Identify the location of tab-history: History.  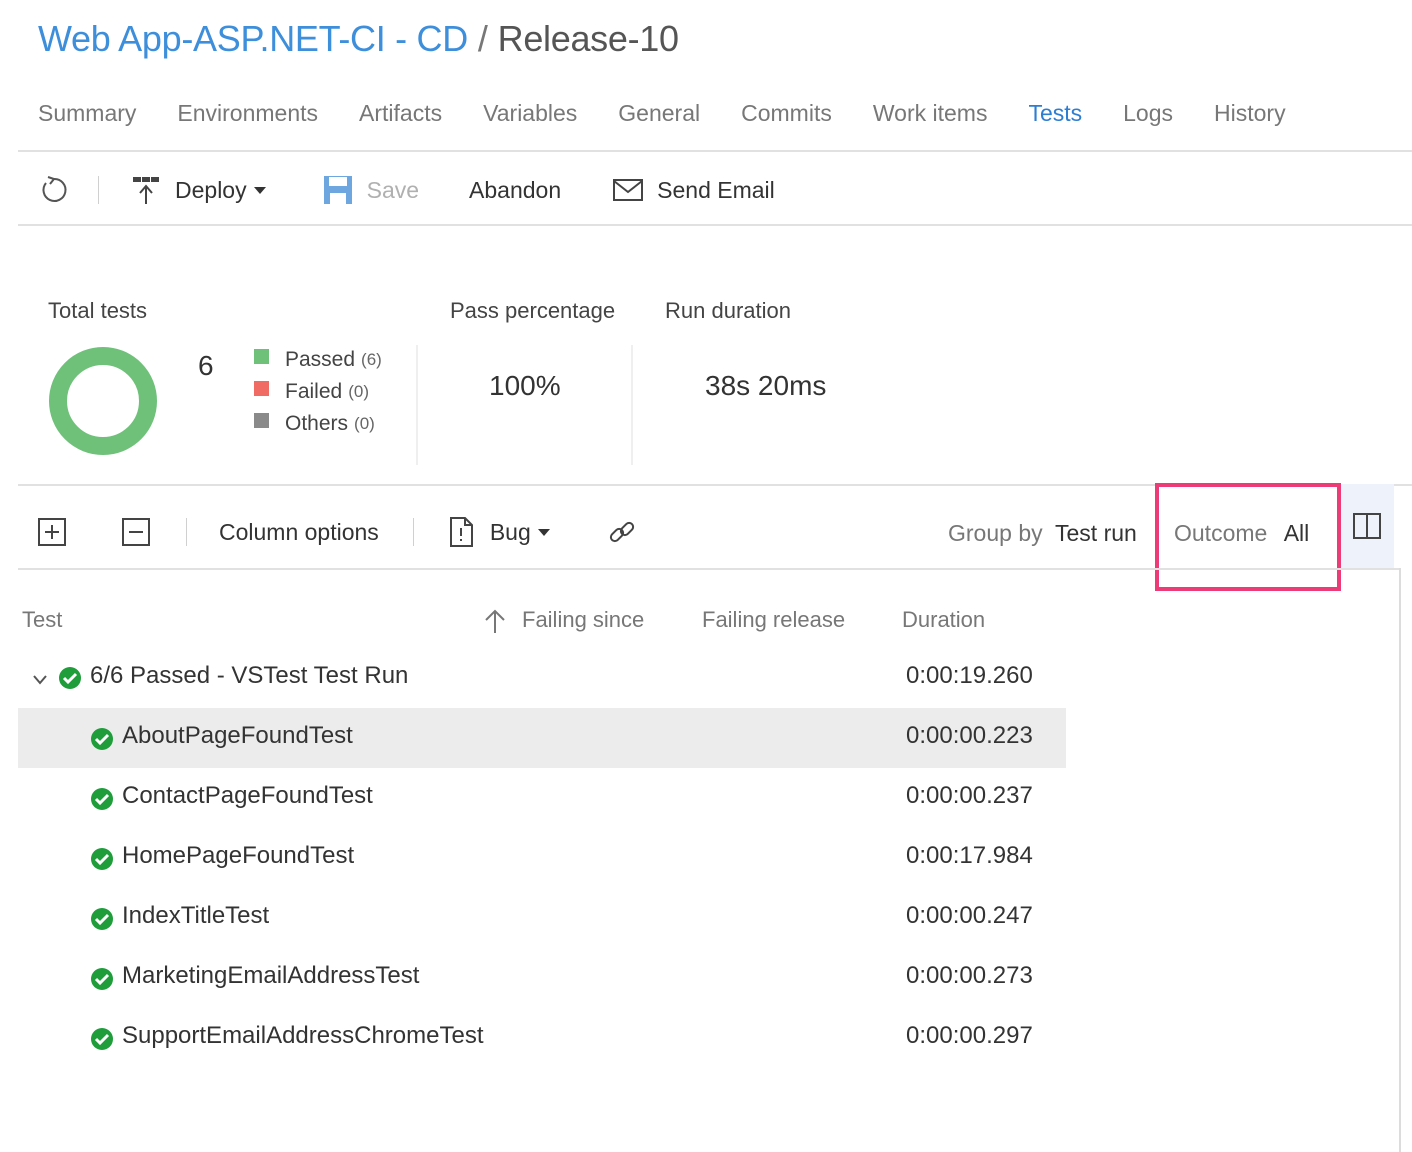
(1250, 118).